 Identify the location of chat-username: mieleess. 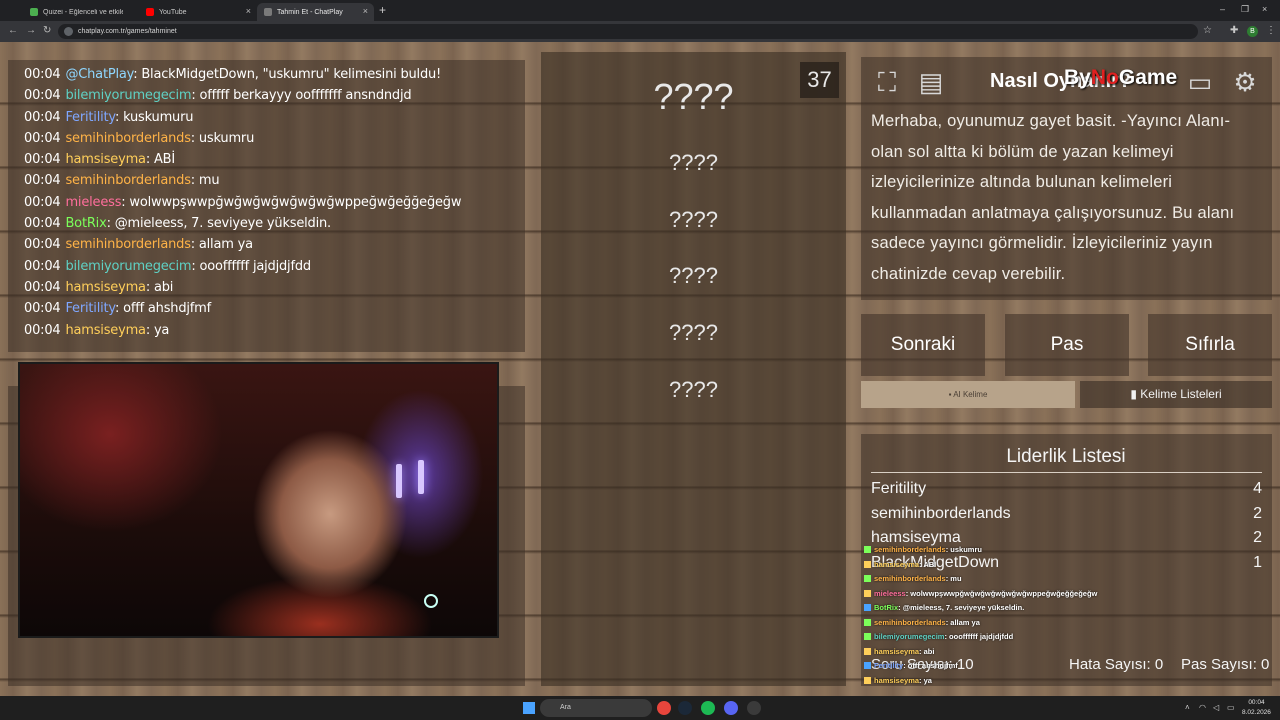
(93, 202).